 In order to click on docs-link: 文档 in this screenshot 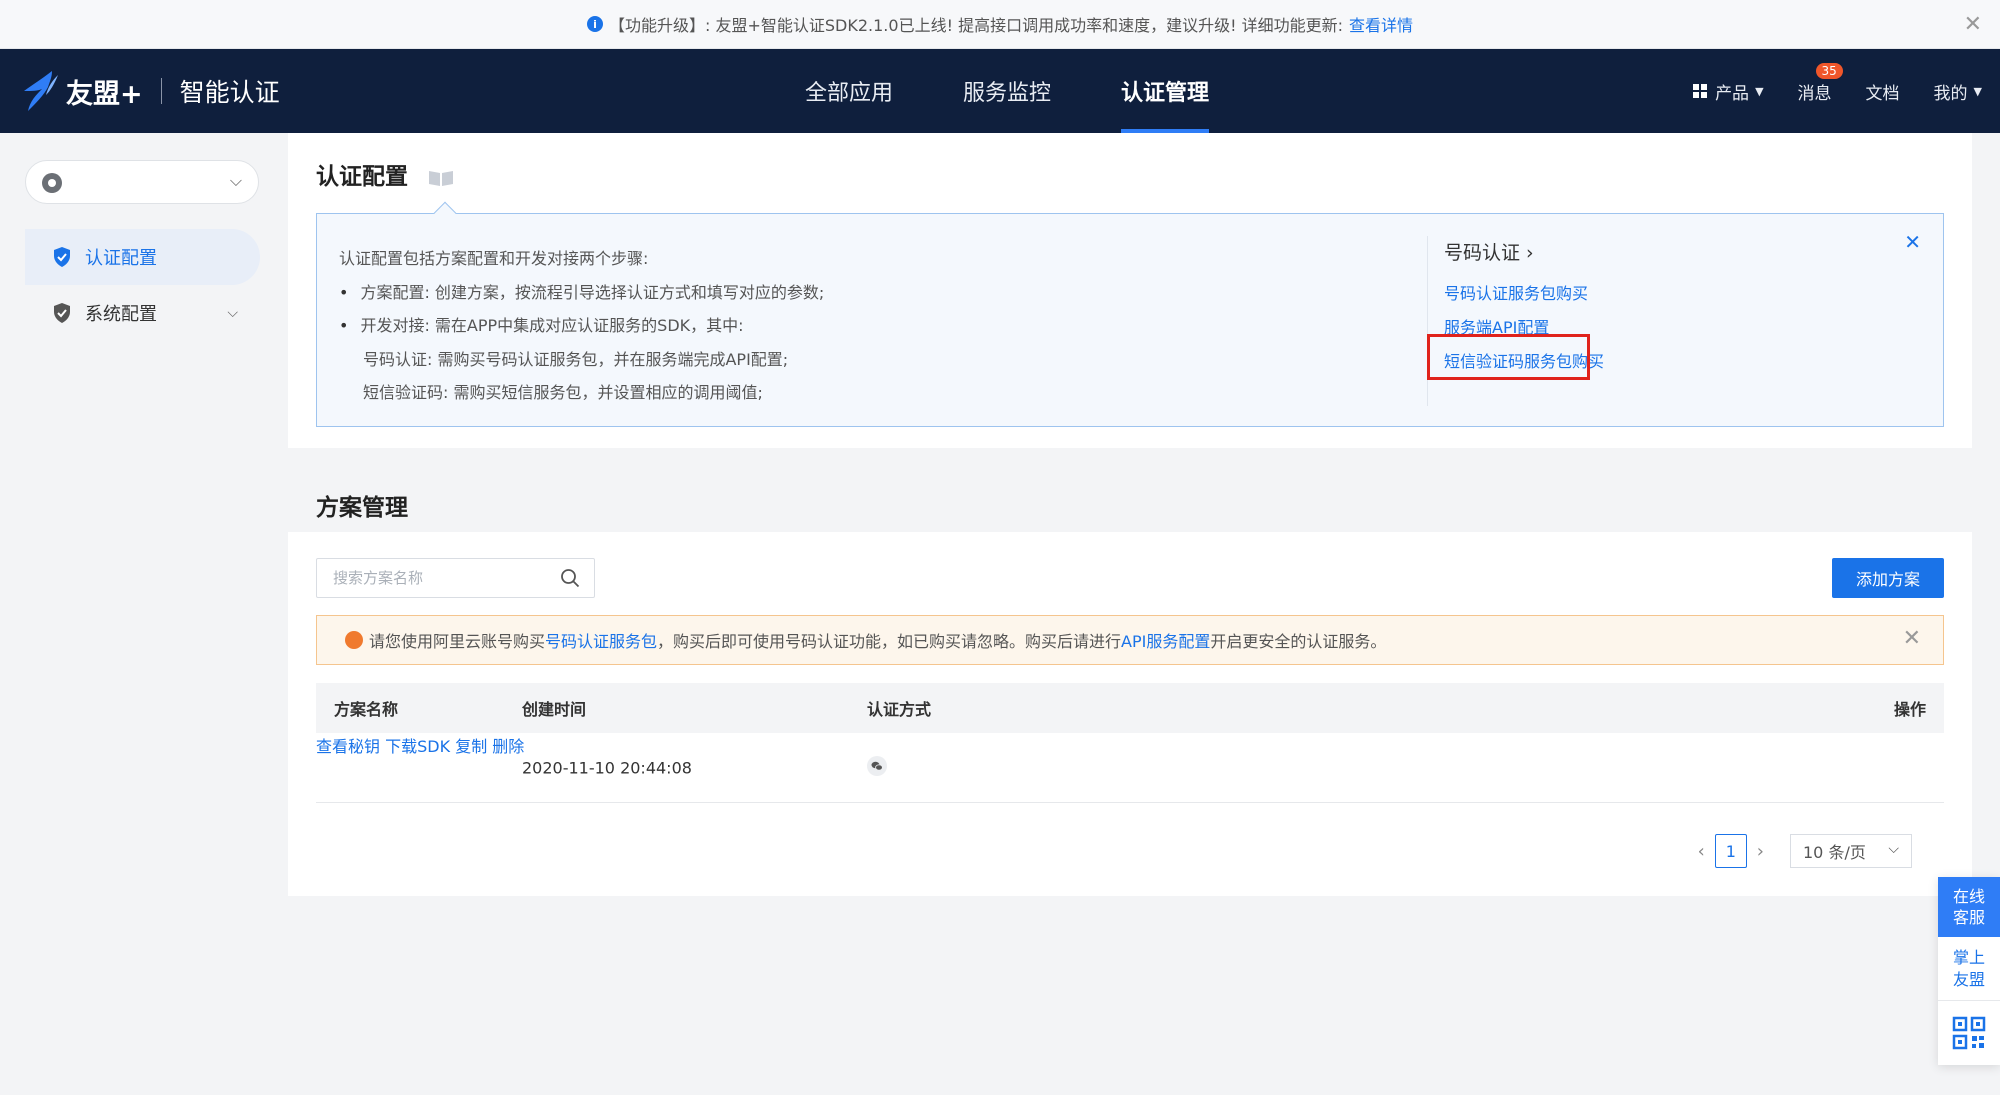, I will do `click(1883, 91)`.